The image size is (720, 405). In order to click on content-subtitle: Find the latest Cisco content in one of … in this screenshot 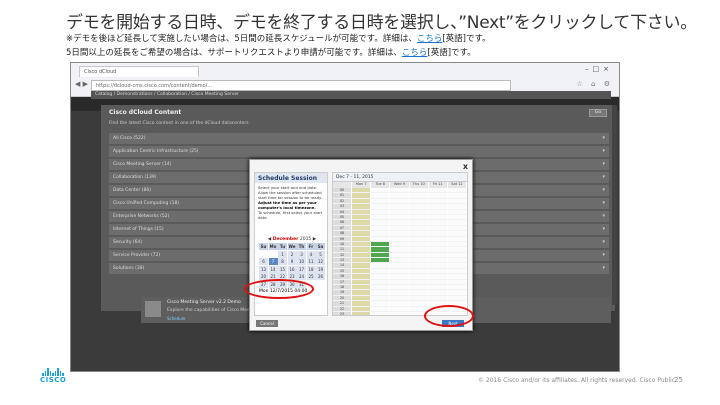, I will do `click(179, 123)`.